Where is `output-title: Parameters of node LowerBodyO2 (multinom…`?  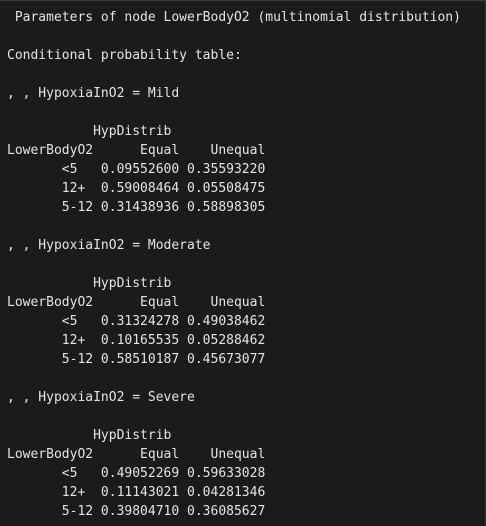 output-title: Parameters of node LowerBodyO2 (multinom… is located at coordinates (234, 17).